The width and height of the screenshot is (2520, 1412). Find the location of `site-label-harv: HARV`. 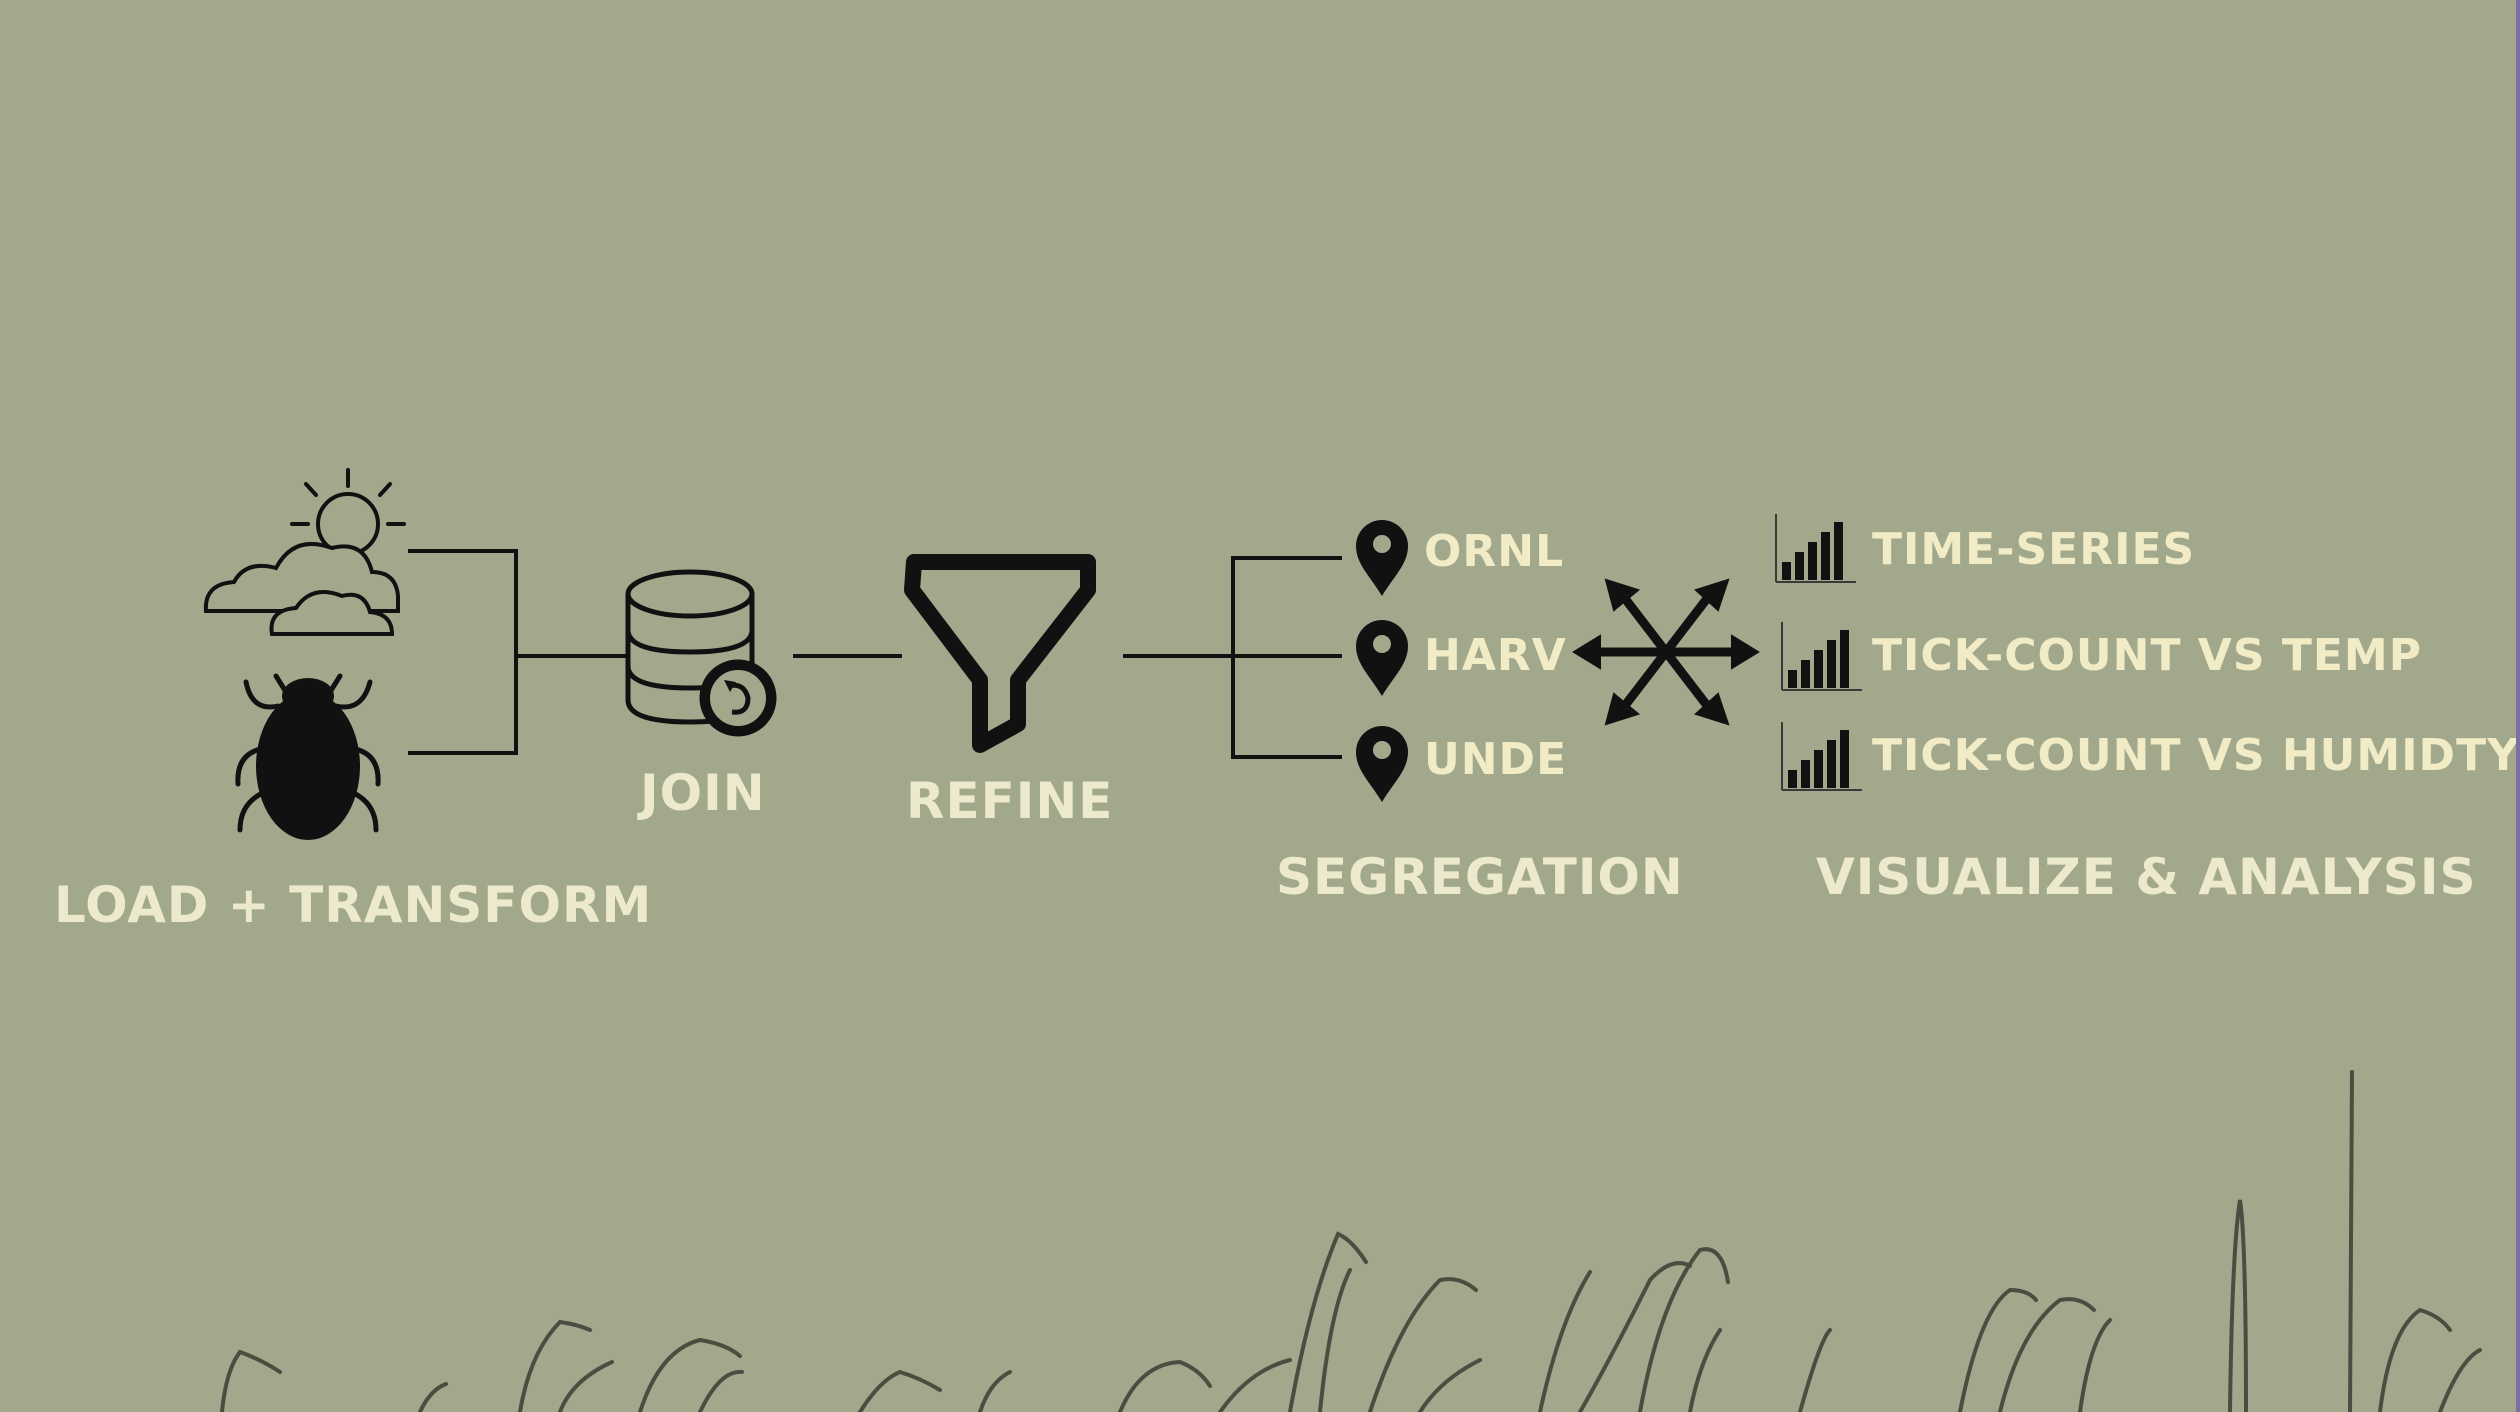

site-label-harv: HARV is located at coordinates (1495, 655).